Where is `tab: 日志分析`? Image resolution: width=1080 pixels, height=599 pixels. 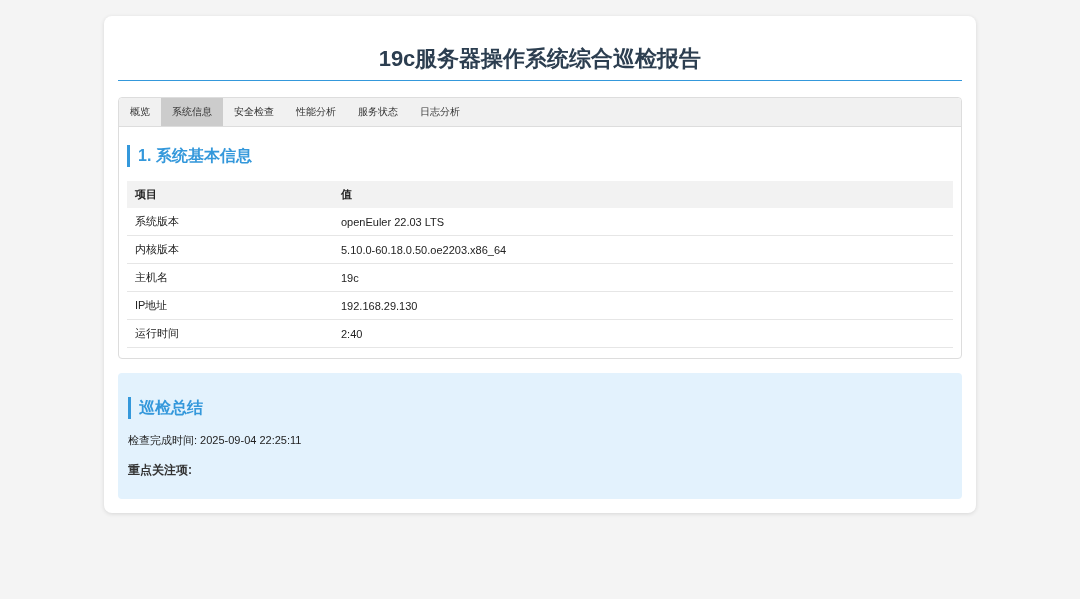 tab: 日志分析 is located at coordinates (440, 112).